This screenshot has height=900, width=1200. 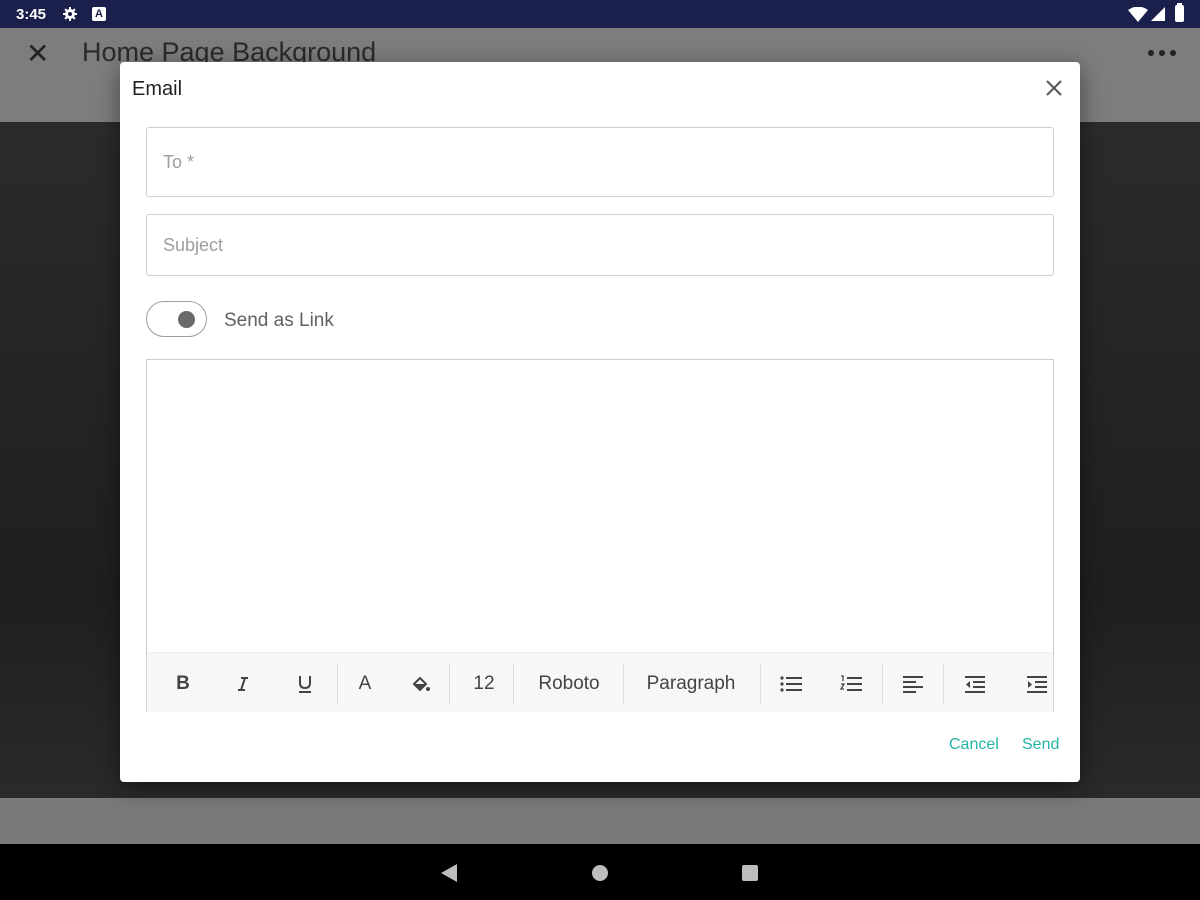 I want to click on subject-field, so click(x=600, y=245).